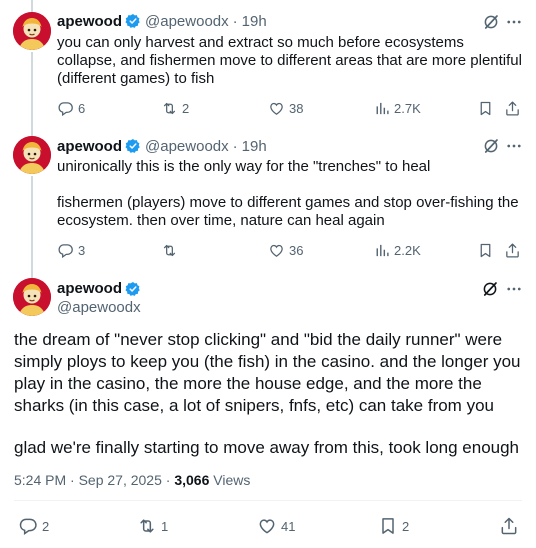 Image resolution: width=536 pixels, height=548 pixels. I want to click on tweet-actions: 3 36 2.2K, so click(291, 250).